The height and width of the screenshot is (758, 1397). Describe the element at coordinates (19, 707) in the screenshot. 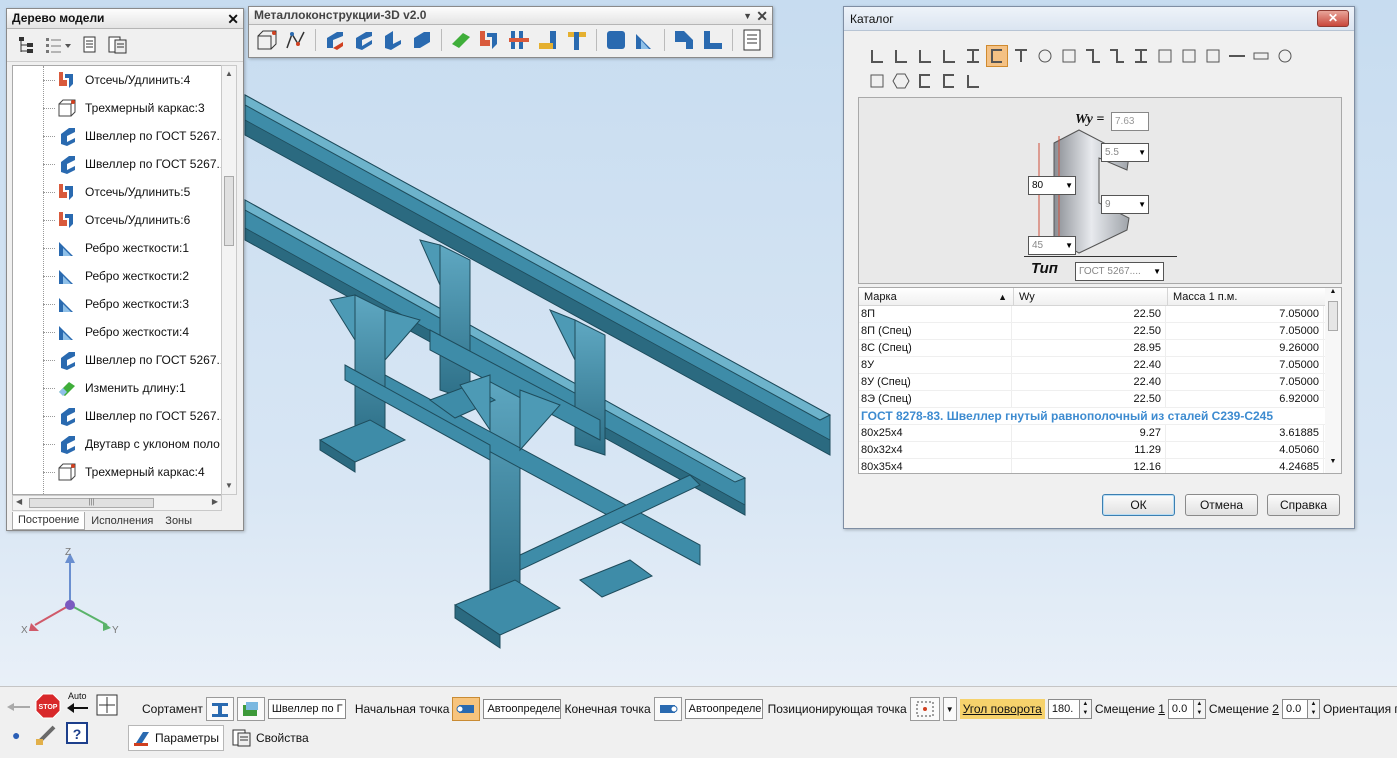

I see `arrow-left-icon` at that location.